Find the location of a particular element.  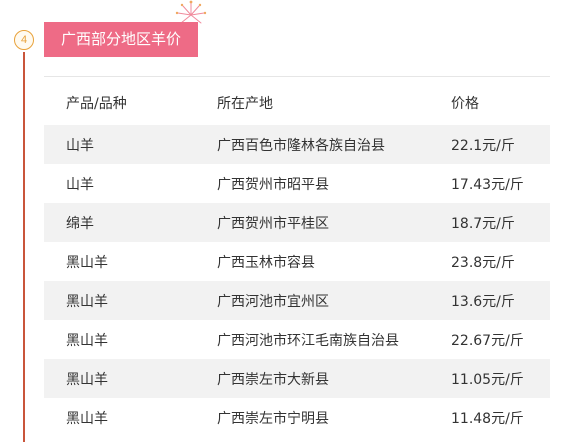

cell-origin: 广西崇左市大新县 is located at coordinates (273, 379).